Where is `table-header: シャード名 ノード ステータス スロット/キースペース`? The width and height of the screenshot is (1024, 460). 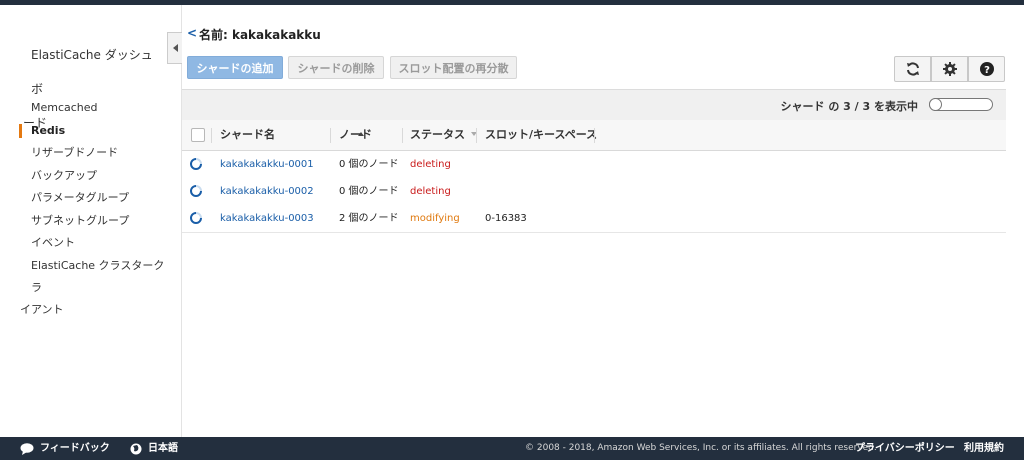
table-header: シャード名 ノード ステータス スロット/キースペース is located at coordinates (594, 135).